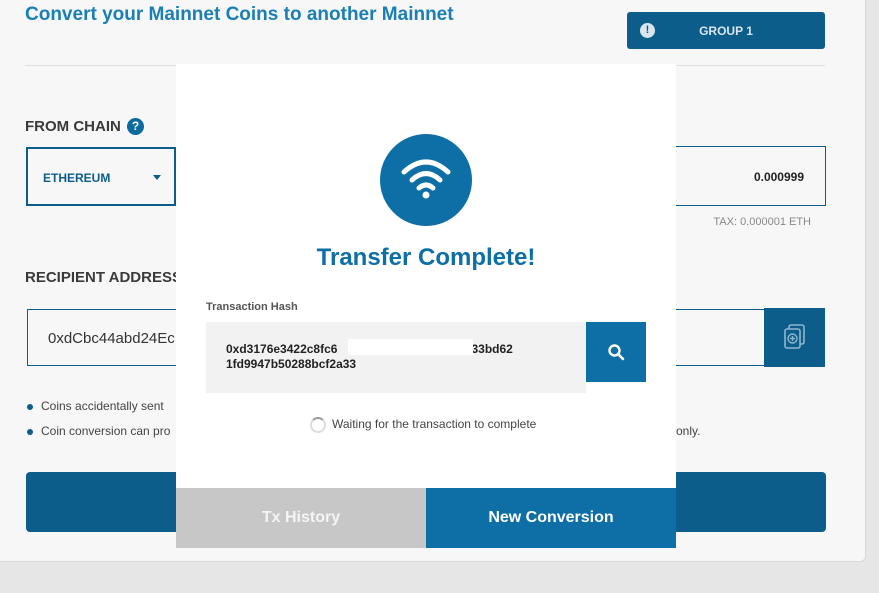  I want to click on note-item: Coins accidentally sent, so click(95, 406).